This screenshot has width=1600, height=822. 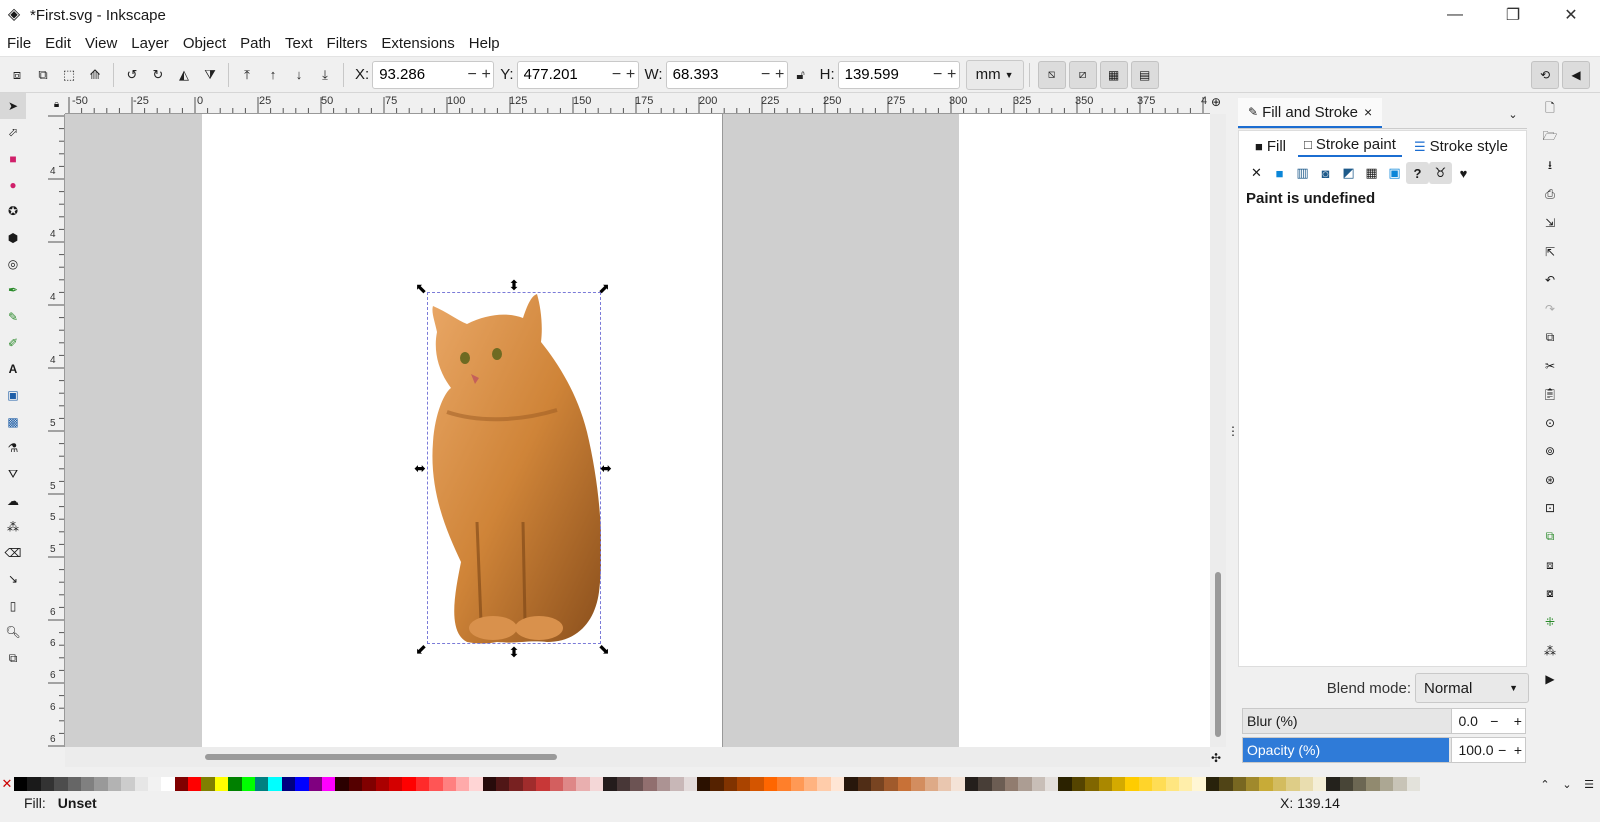 I want to click on scale-handle-se-icon: ⬊, so click(x=604, y=649).